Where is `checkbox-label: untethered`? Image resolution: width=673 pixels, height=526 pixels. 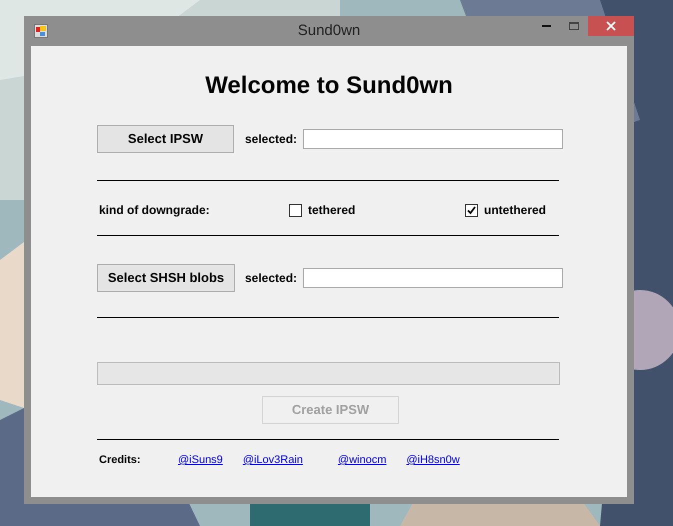
checkbox-label: untethered is located at coordinates (515, 210).